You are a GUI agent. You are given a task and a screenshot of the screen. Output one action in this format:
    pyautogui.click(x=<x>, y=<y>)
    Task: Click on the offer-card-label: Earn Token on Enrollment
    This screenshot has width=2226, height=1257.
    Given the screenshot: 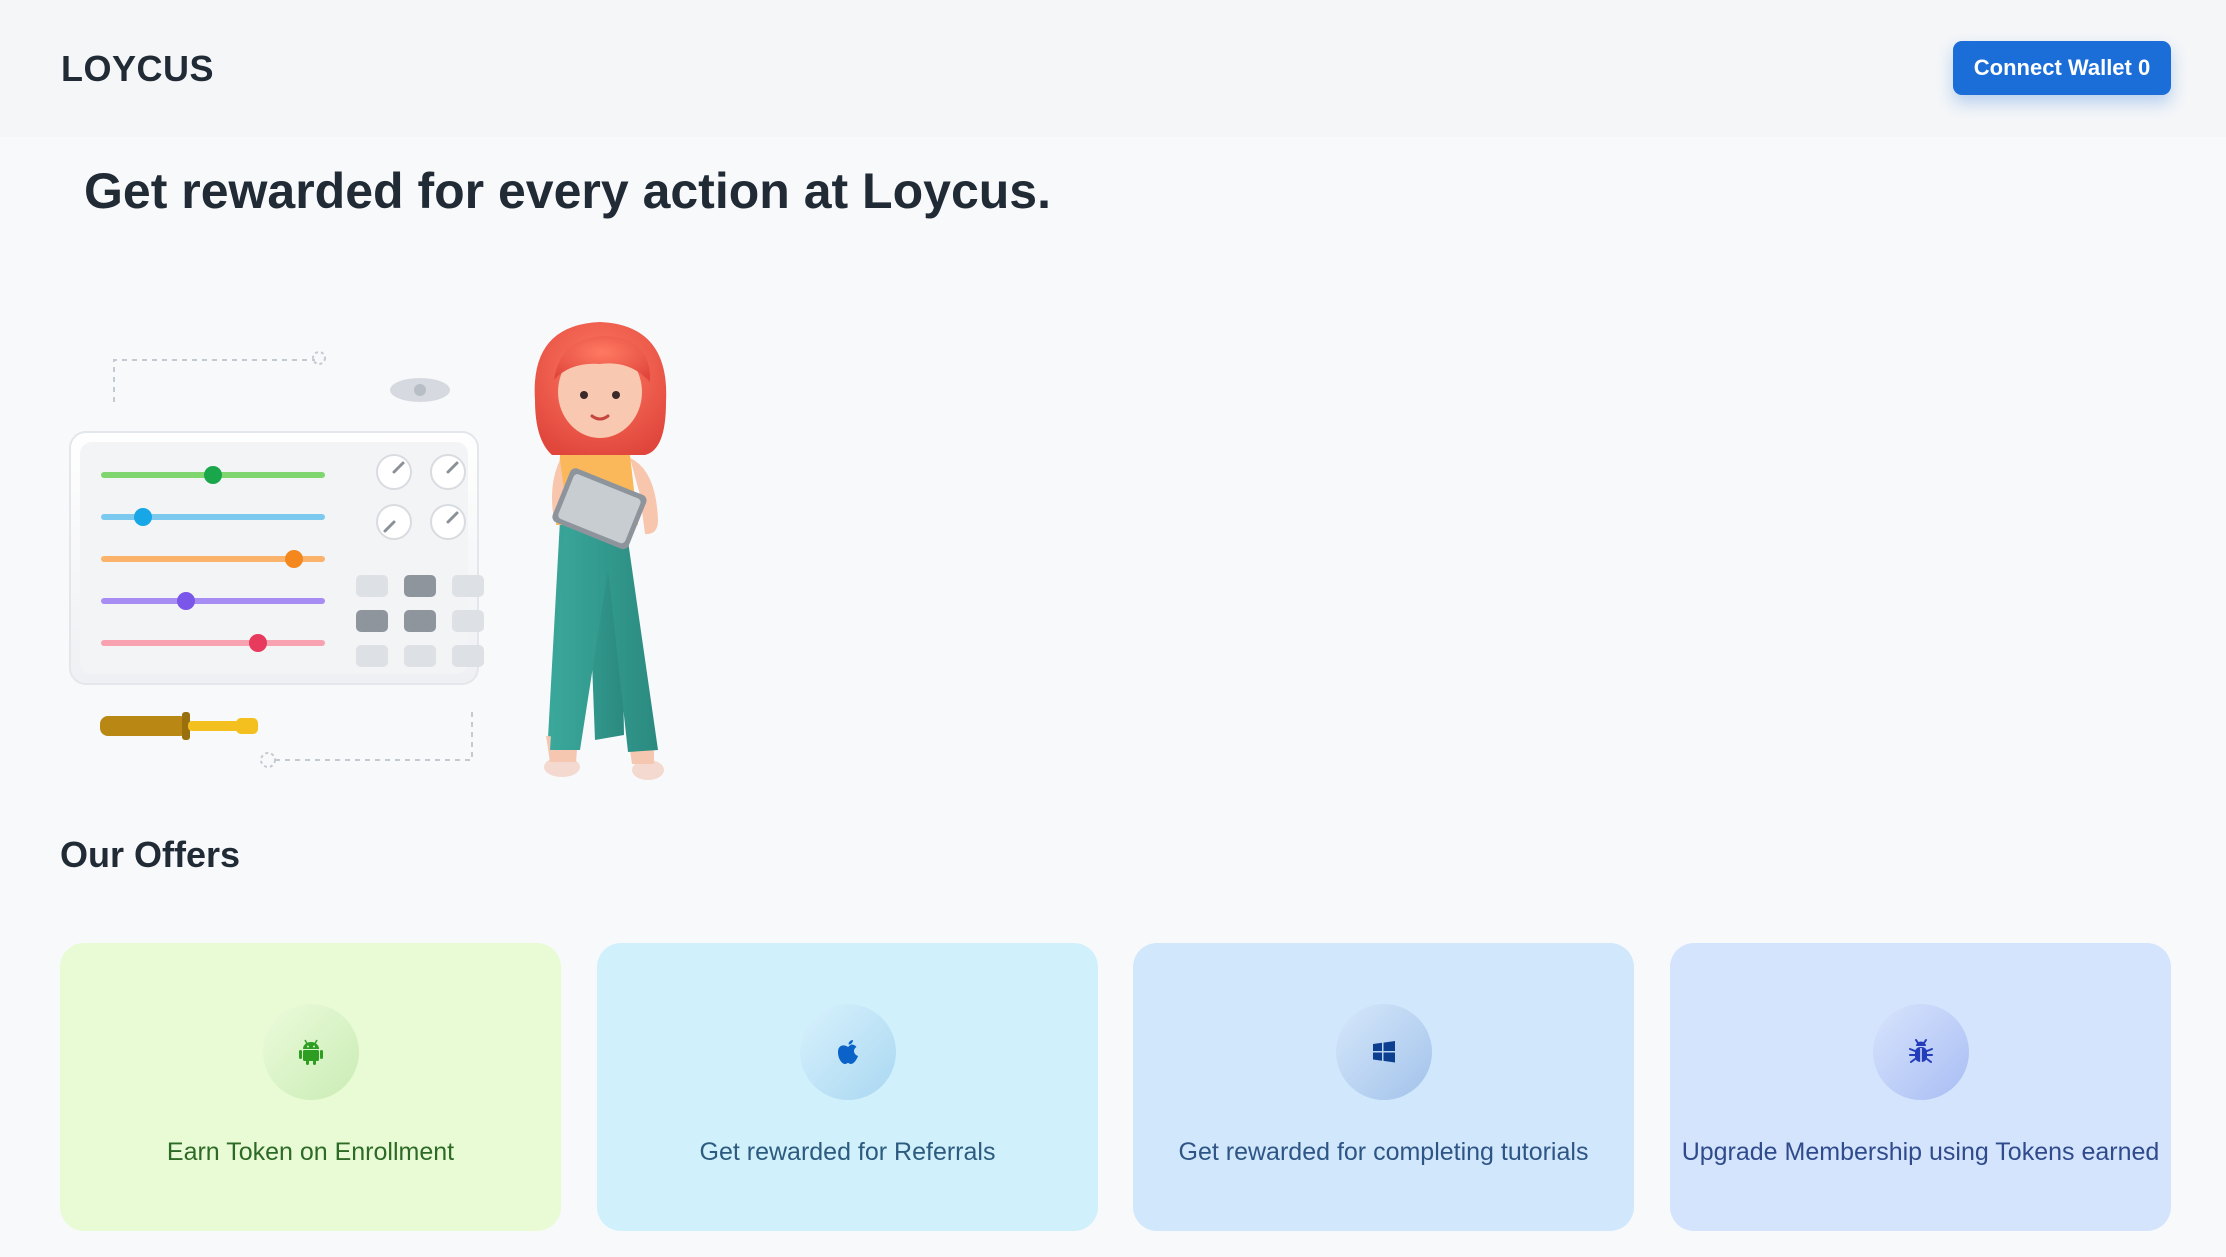 What is the action you would take?
    pyautogui.click(x=310, y=1152)
    